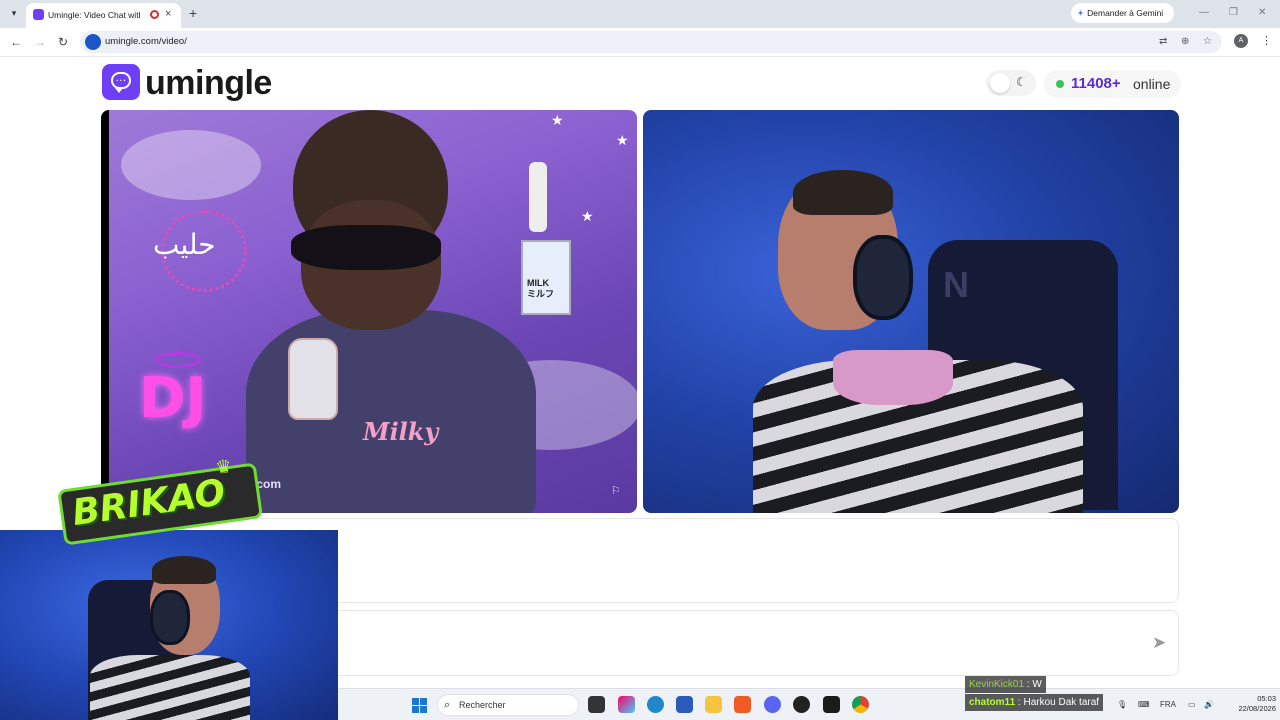 Image resolution: width=1280 pixels, height=720 pixels. What do you see at coordinates (1266, 41) in the screenshot?
I see `menu-kebab-icon: ⋮` at bounding box center [1266, 41].